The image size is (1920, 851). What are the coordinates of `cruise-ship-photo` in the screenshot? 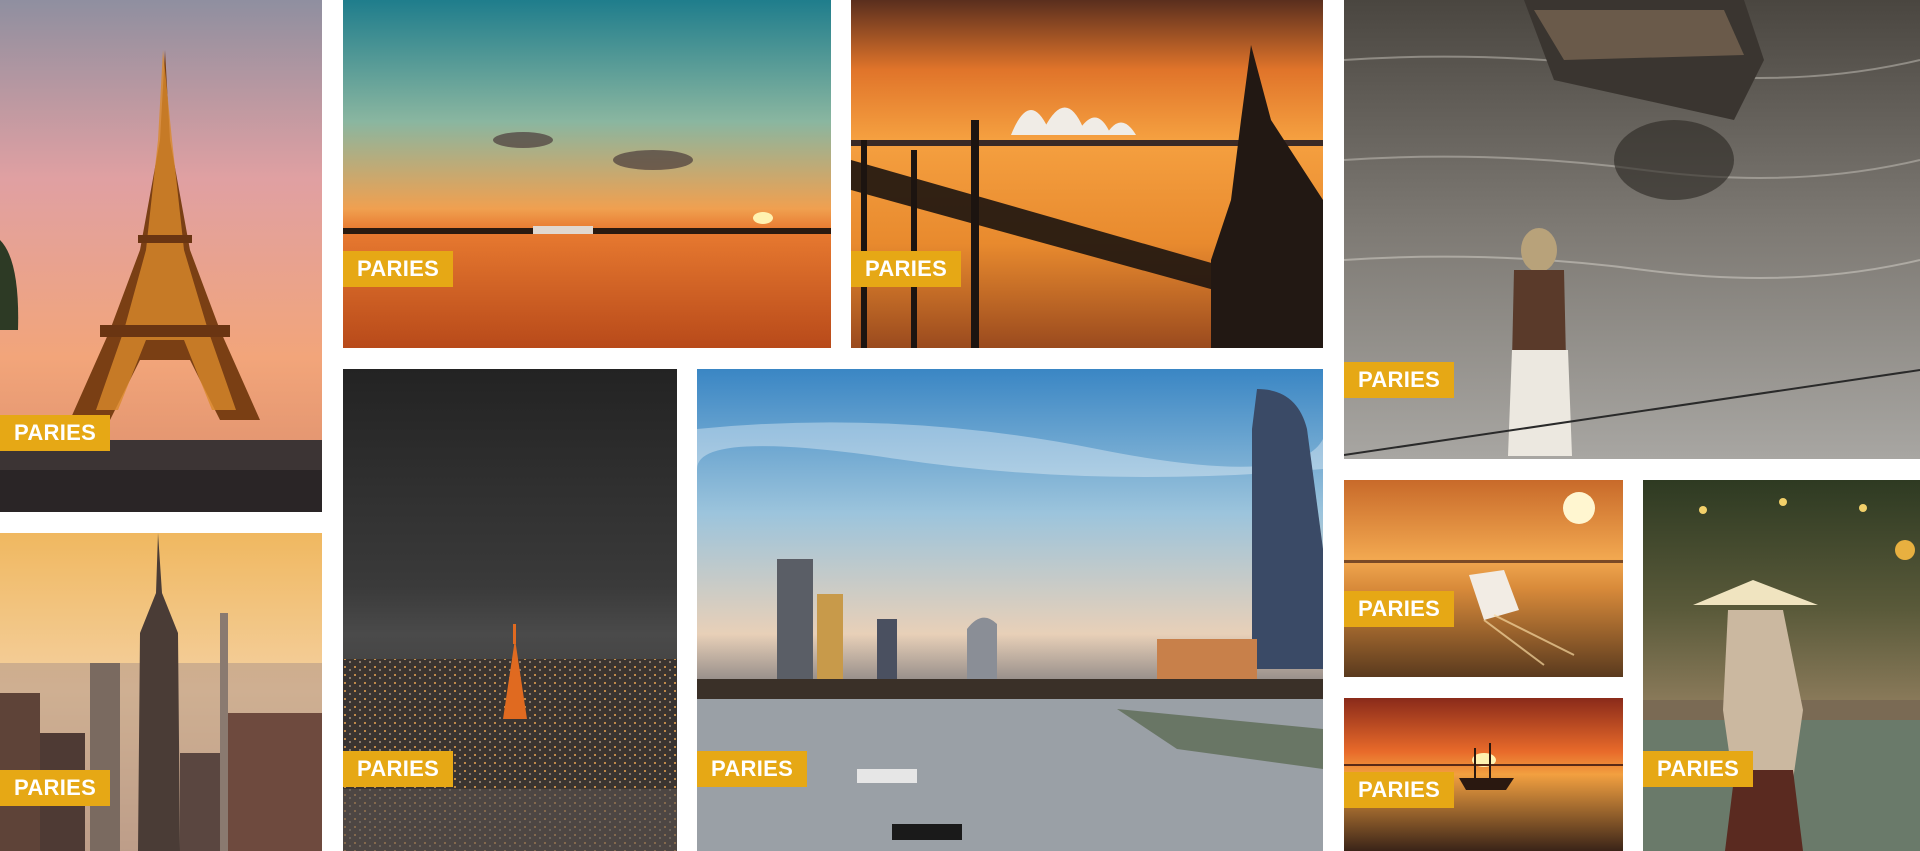 It's located at (1483, 578).